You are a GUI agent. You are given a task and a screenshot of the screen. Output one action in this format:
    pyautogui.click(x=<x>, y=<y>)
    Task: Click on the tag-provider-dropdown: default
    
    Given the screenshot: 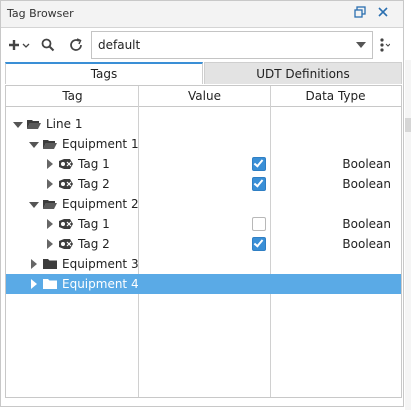 What is the action you would take?
    pyautogui.click(x=232, y=45)
    